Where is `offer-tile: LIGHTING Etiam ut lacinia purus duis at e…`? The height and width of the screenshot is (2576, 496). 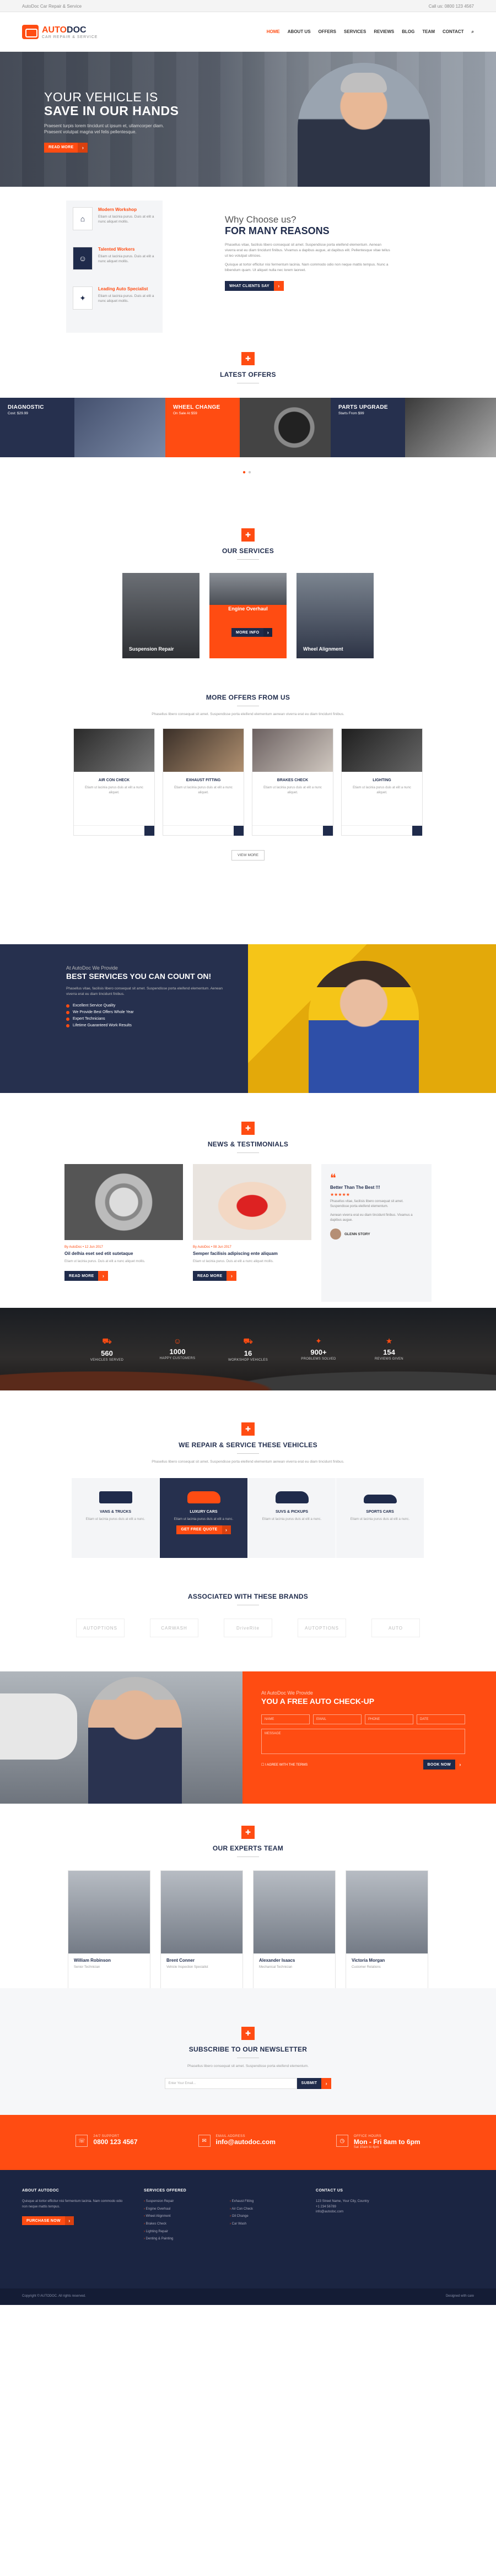 offer-tile: LIGHTING Etiam ut lacinia purus duis at e… is located at coordinates (382, 782).